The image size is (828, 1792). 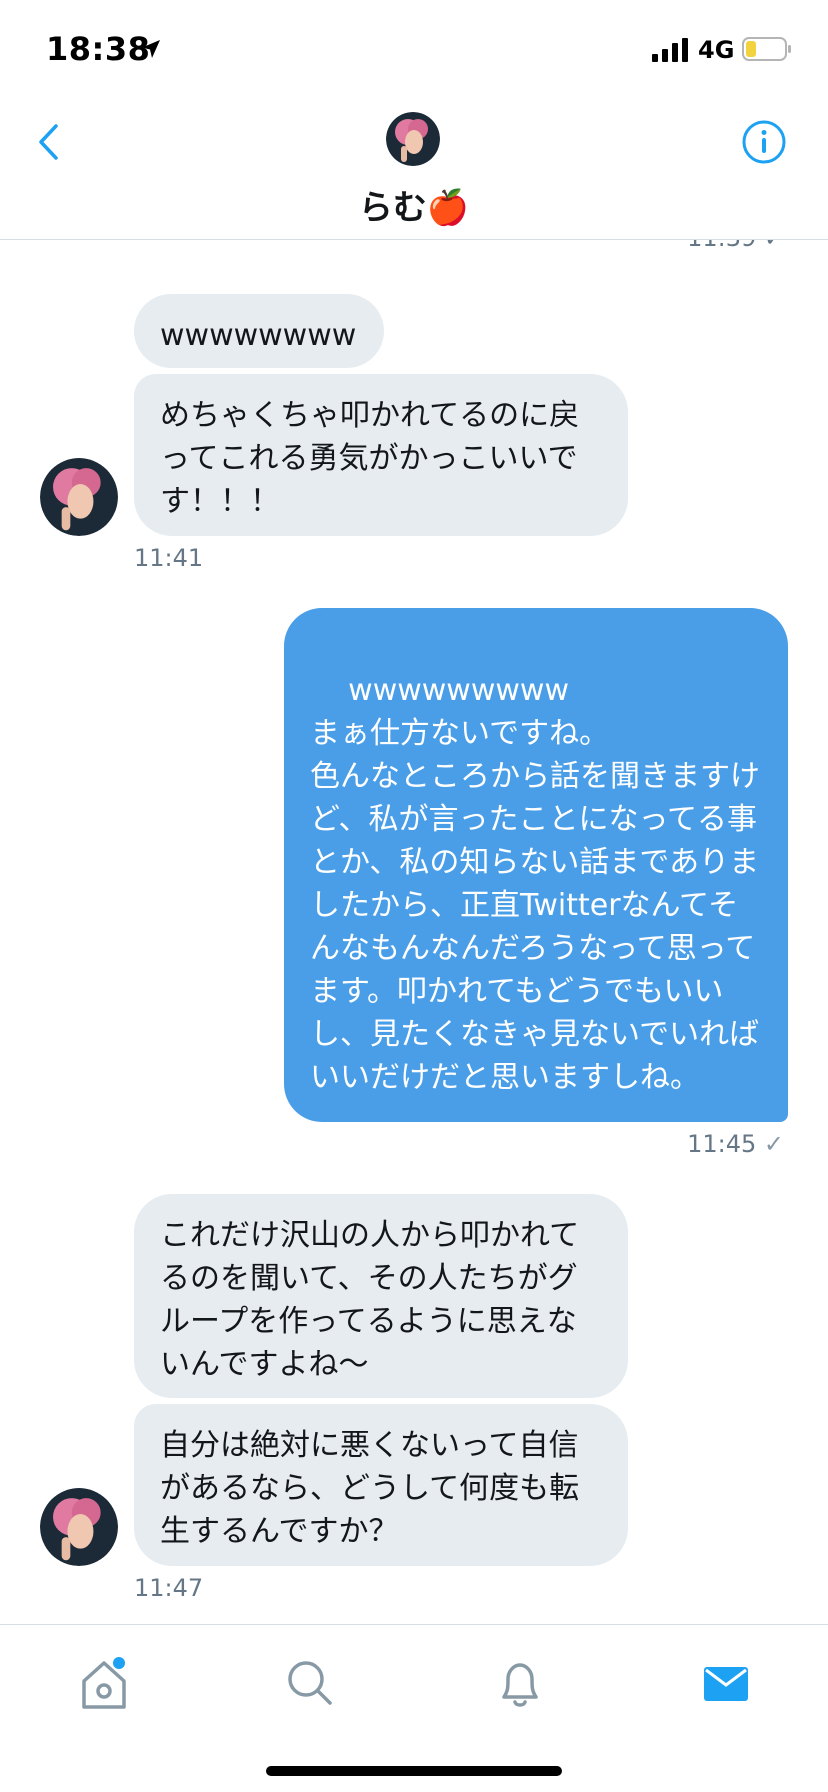 I want to click on received-message-bubble: 自分は絶対に悪くないって自信があるなら、どうして何度も転生するんですか？, so click(x=381, y=1485).